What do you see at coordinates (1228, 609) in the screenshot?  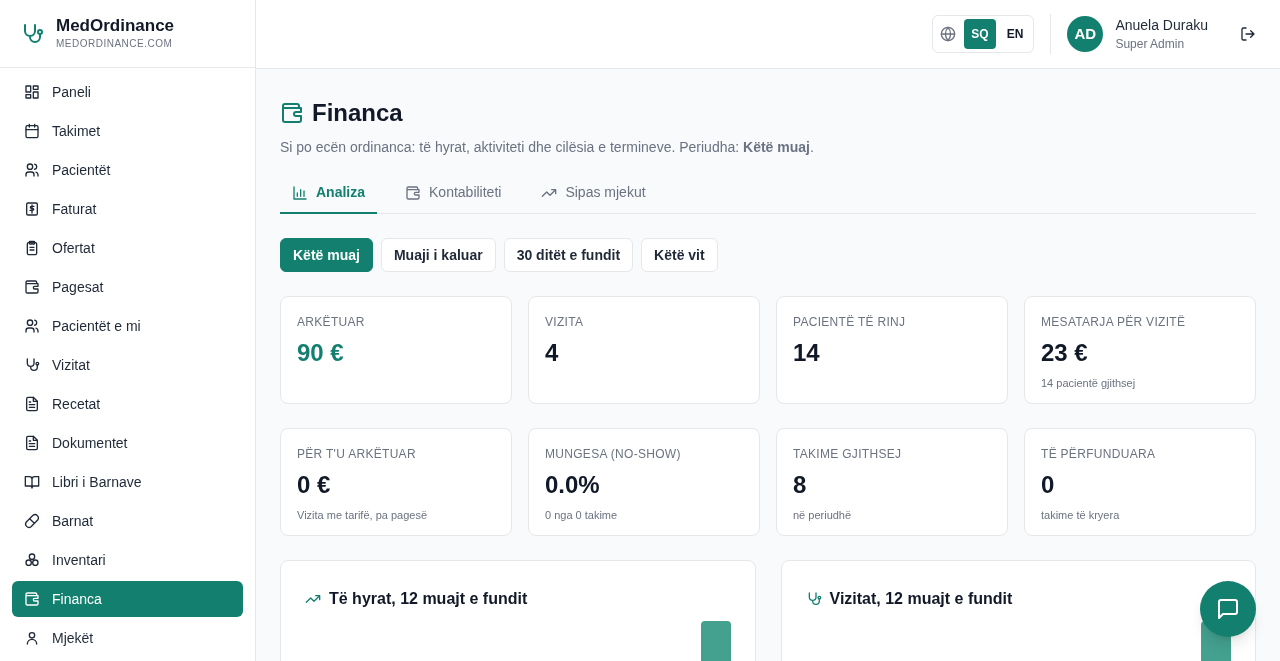 I see `chat-icon` at bounding box center [1228, 609].